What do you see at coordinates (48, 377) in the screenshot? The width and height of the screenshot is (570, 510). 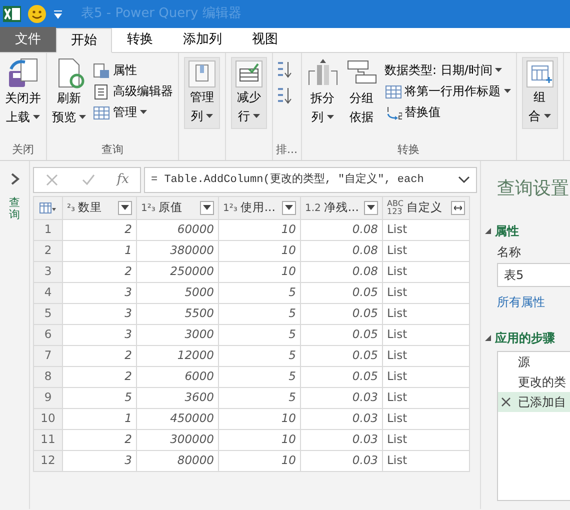 I see `row-number: 8` at bounding box center [48, 377].